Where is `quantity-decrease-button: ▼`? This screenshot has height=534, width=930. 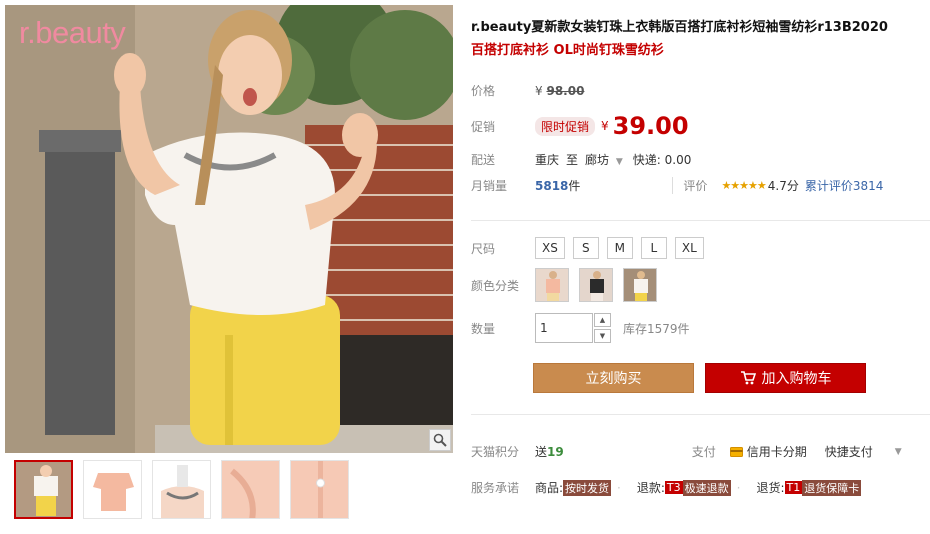
quantity-decrease-button: ▼ is located at coordinates (602, 336).